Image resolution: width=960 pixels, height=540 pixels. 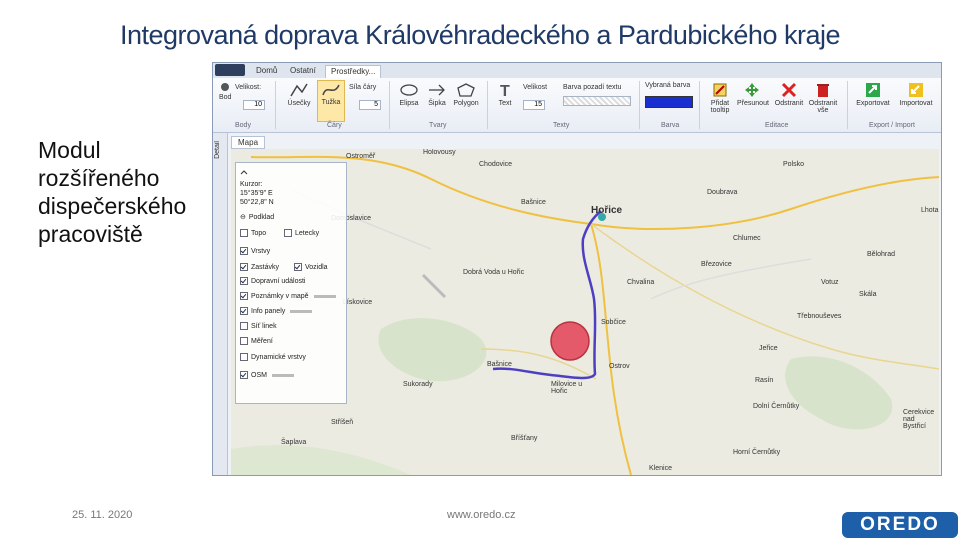 What do you see at coordinates (720, 98) in the screenshot?
I see `add-tooltip-button: Přidat tooltip` at bounding box center [720, 98].